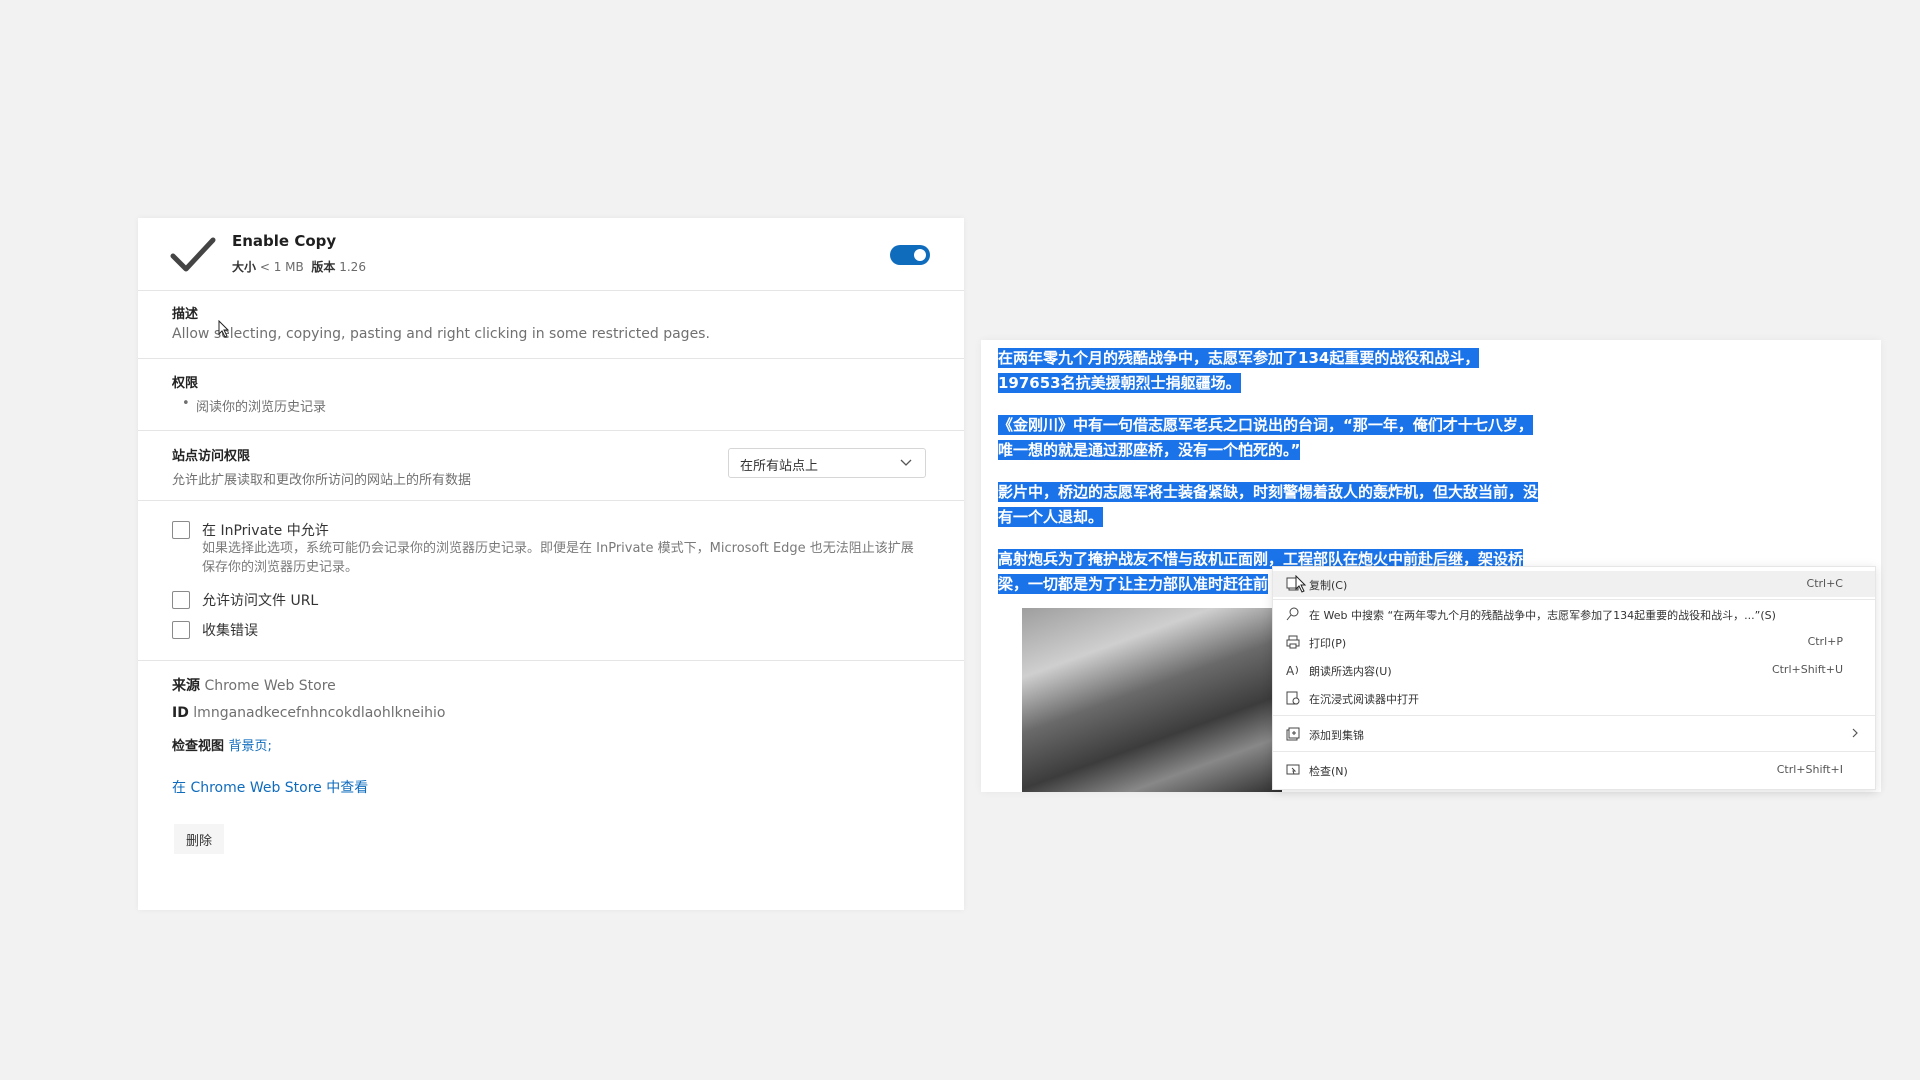 The image size is (1920, 1080). Describe the element at coordinates (181, 630) in the screenshot. I see `collect-errors-checkbox` at that location.